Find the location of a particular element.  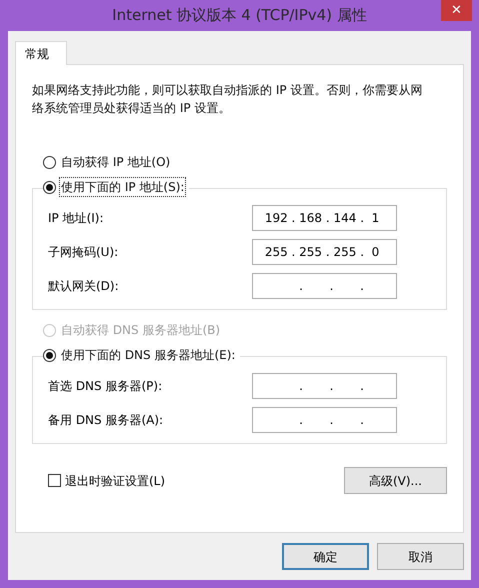

window-title: Internet 协议版本 4 (TCP/IPv4) 属性 is located at coordinates (239, 15).